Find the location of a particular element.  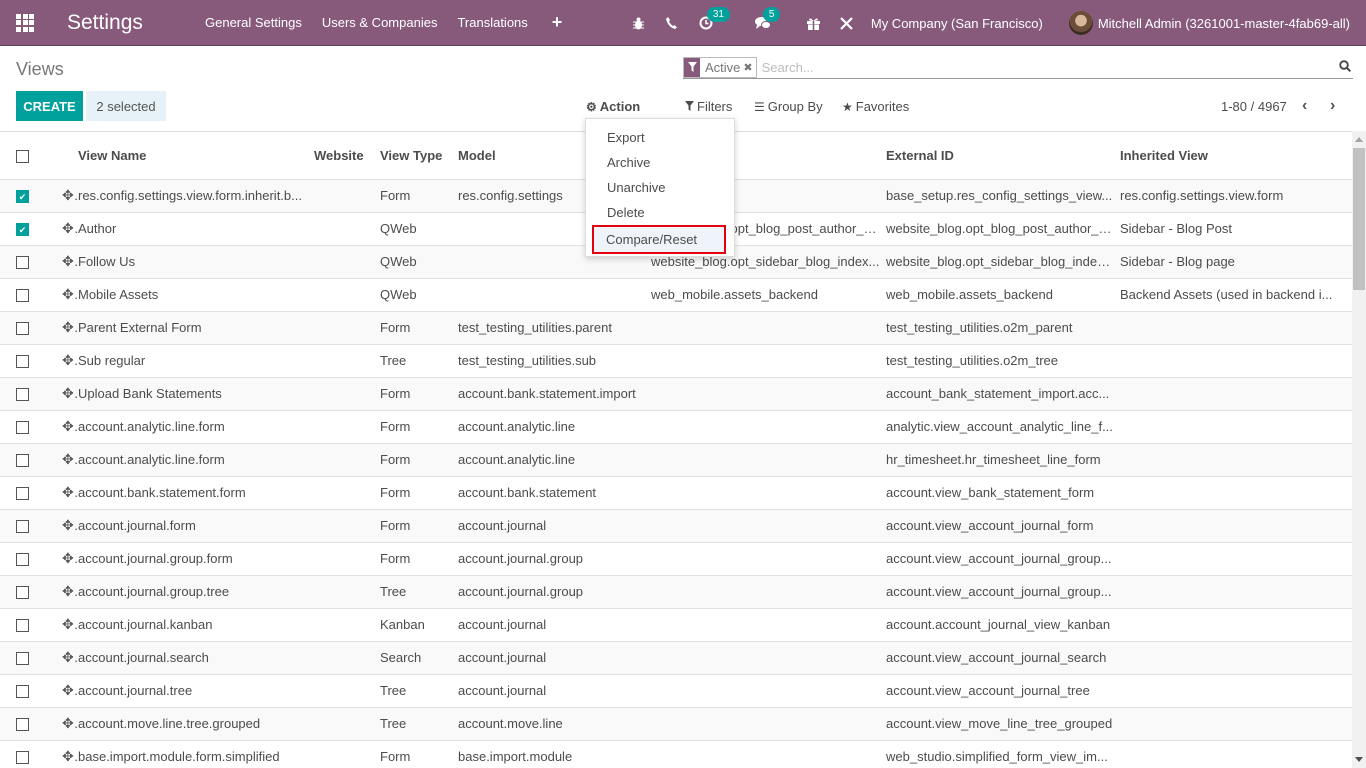

cell-model: account.journal is located at coordinates (554, 625).